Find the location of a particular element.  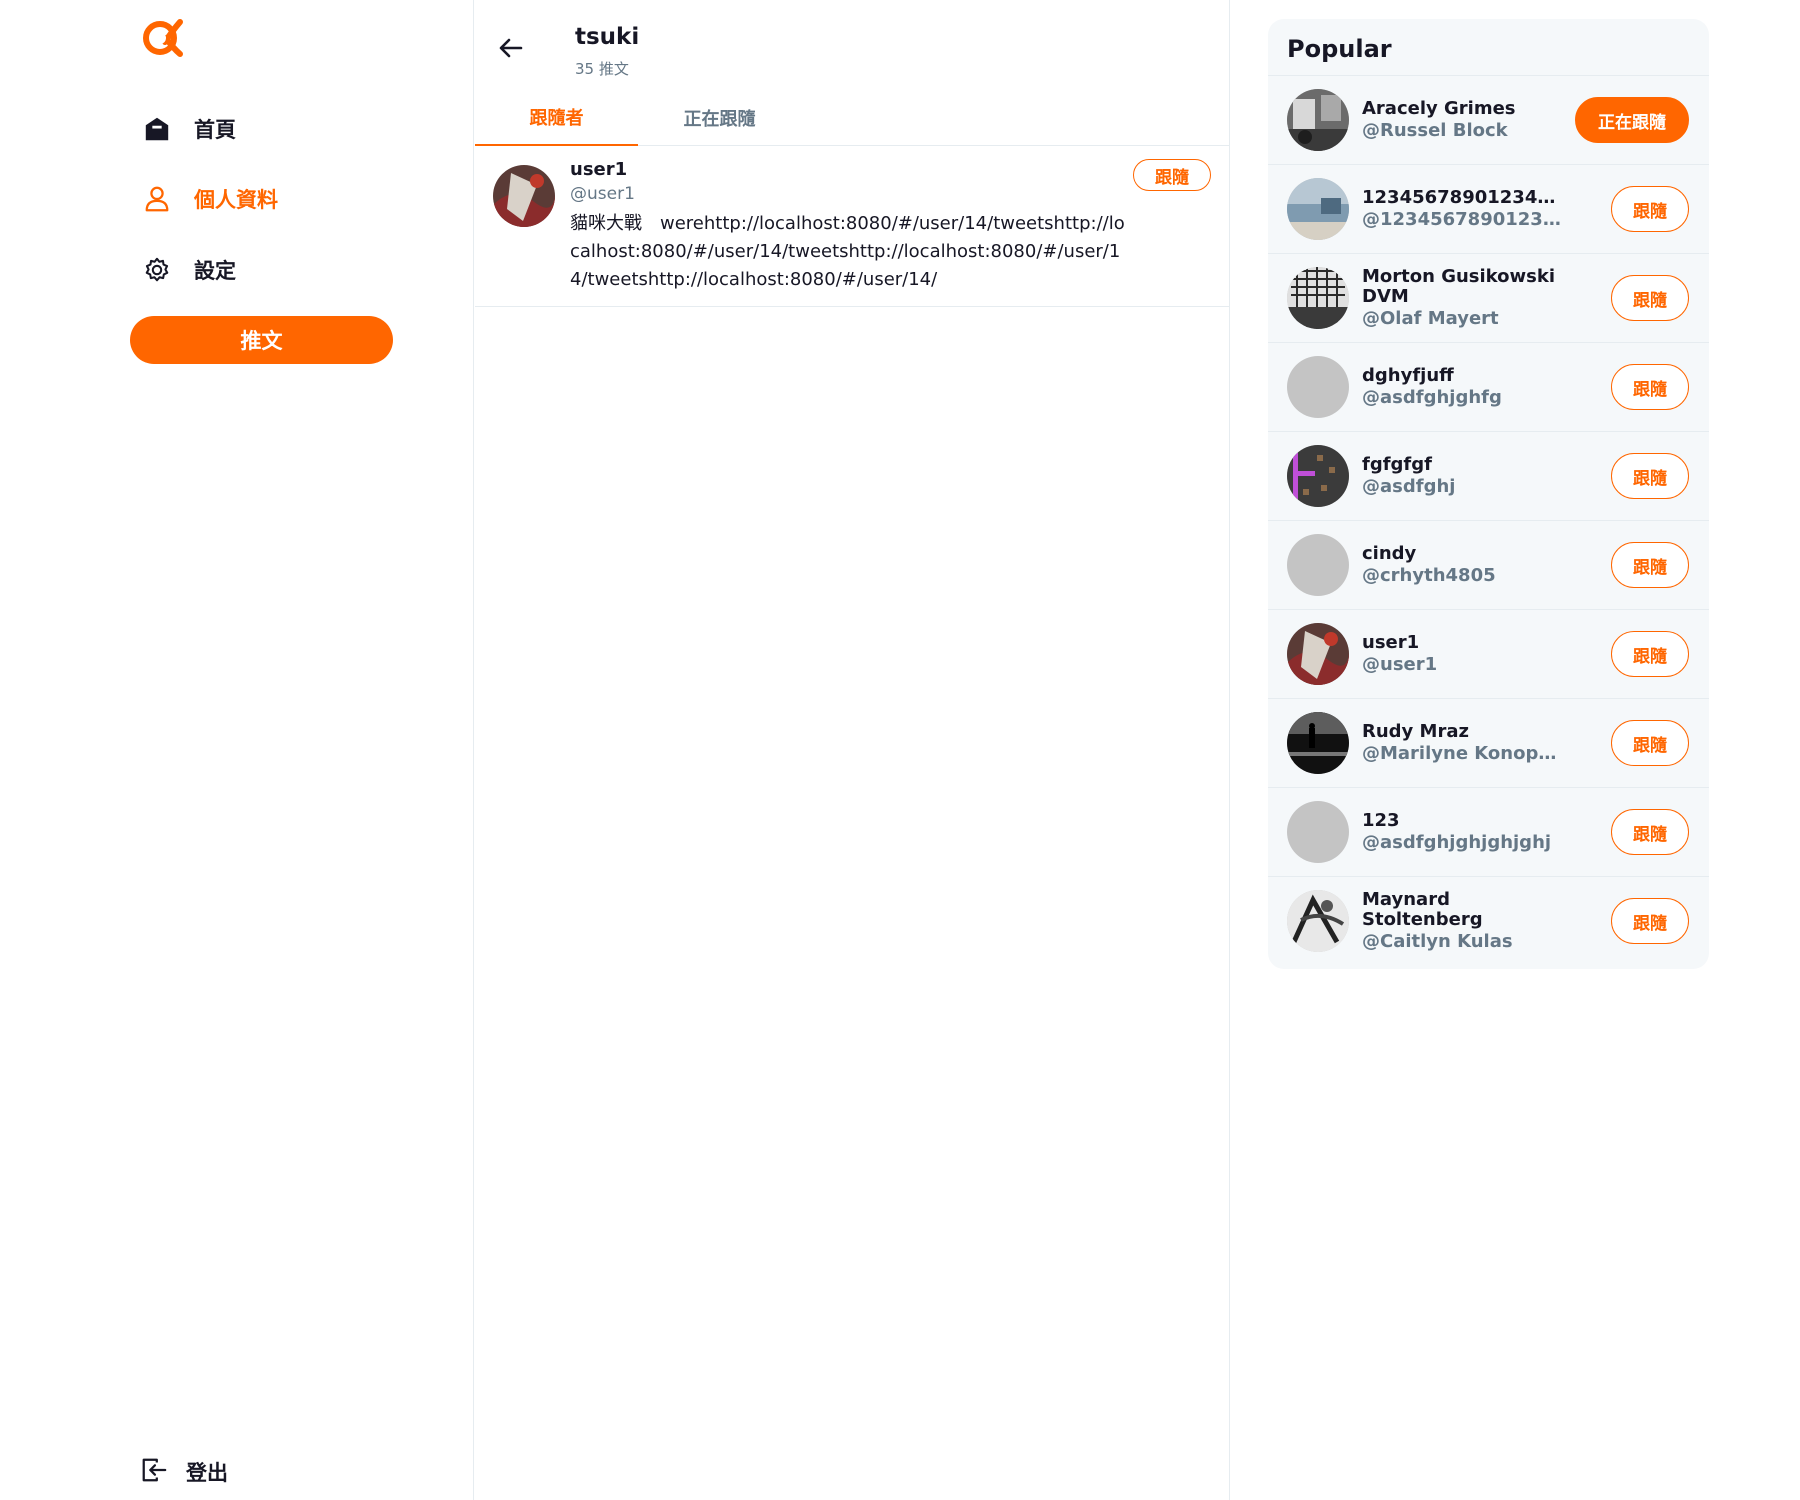

popular-user-row: dghyfjuff @asdfghjghfg 跟隨 is located at coordinates (1488, 386).